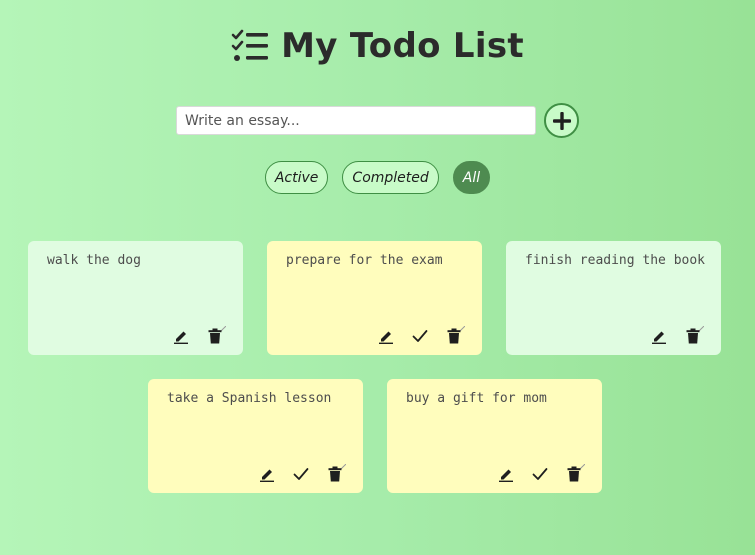  What do you see at coordinates (296, 177) in the screenshot?
I see `filter-active: Active` at bounding box center [296, 177].